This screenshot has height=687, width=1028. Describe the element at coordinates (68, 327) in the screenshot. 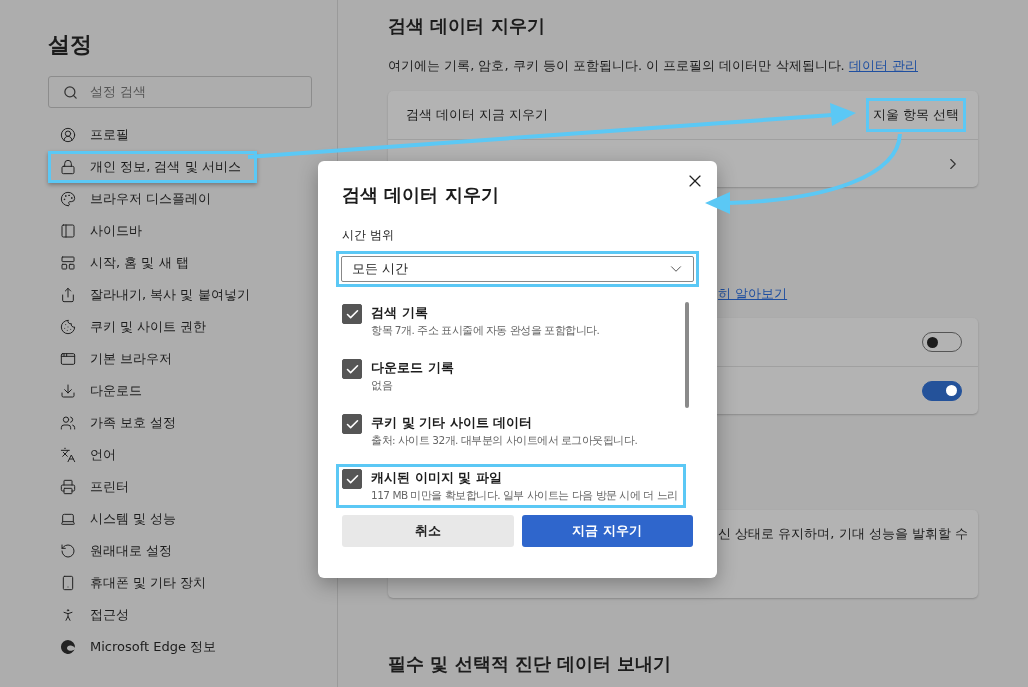

I see `cookie-icon` at that location.